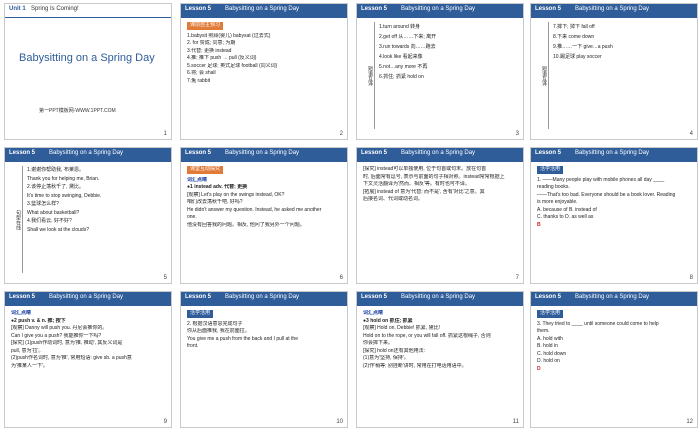 This screenshot has width=700, height=431. I want to click on slide-number: 7, so click(517, 278).